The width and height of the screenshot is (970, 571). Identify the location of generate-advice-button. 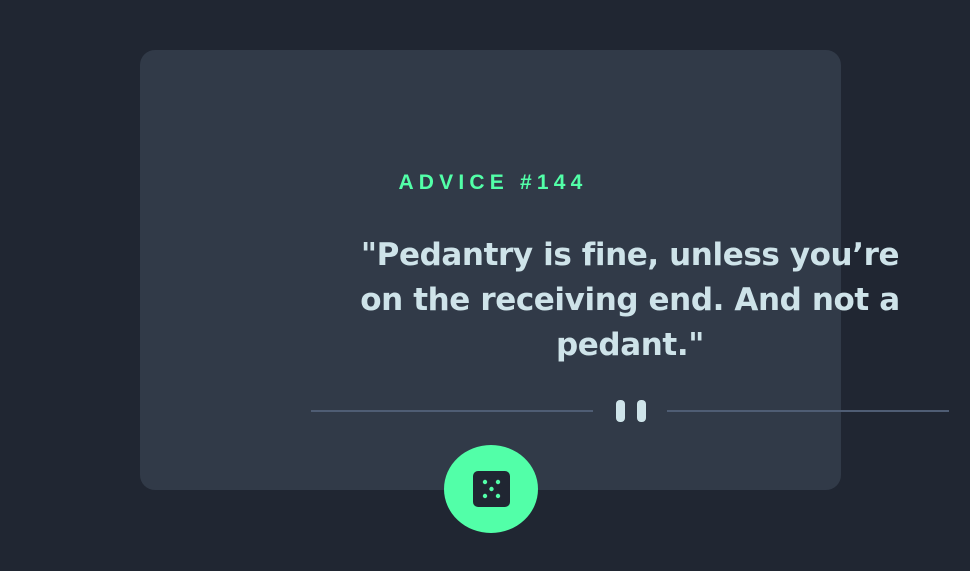
(491, 489).